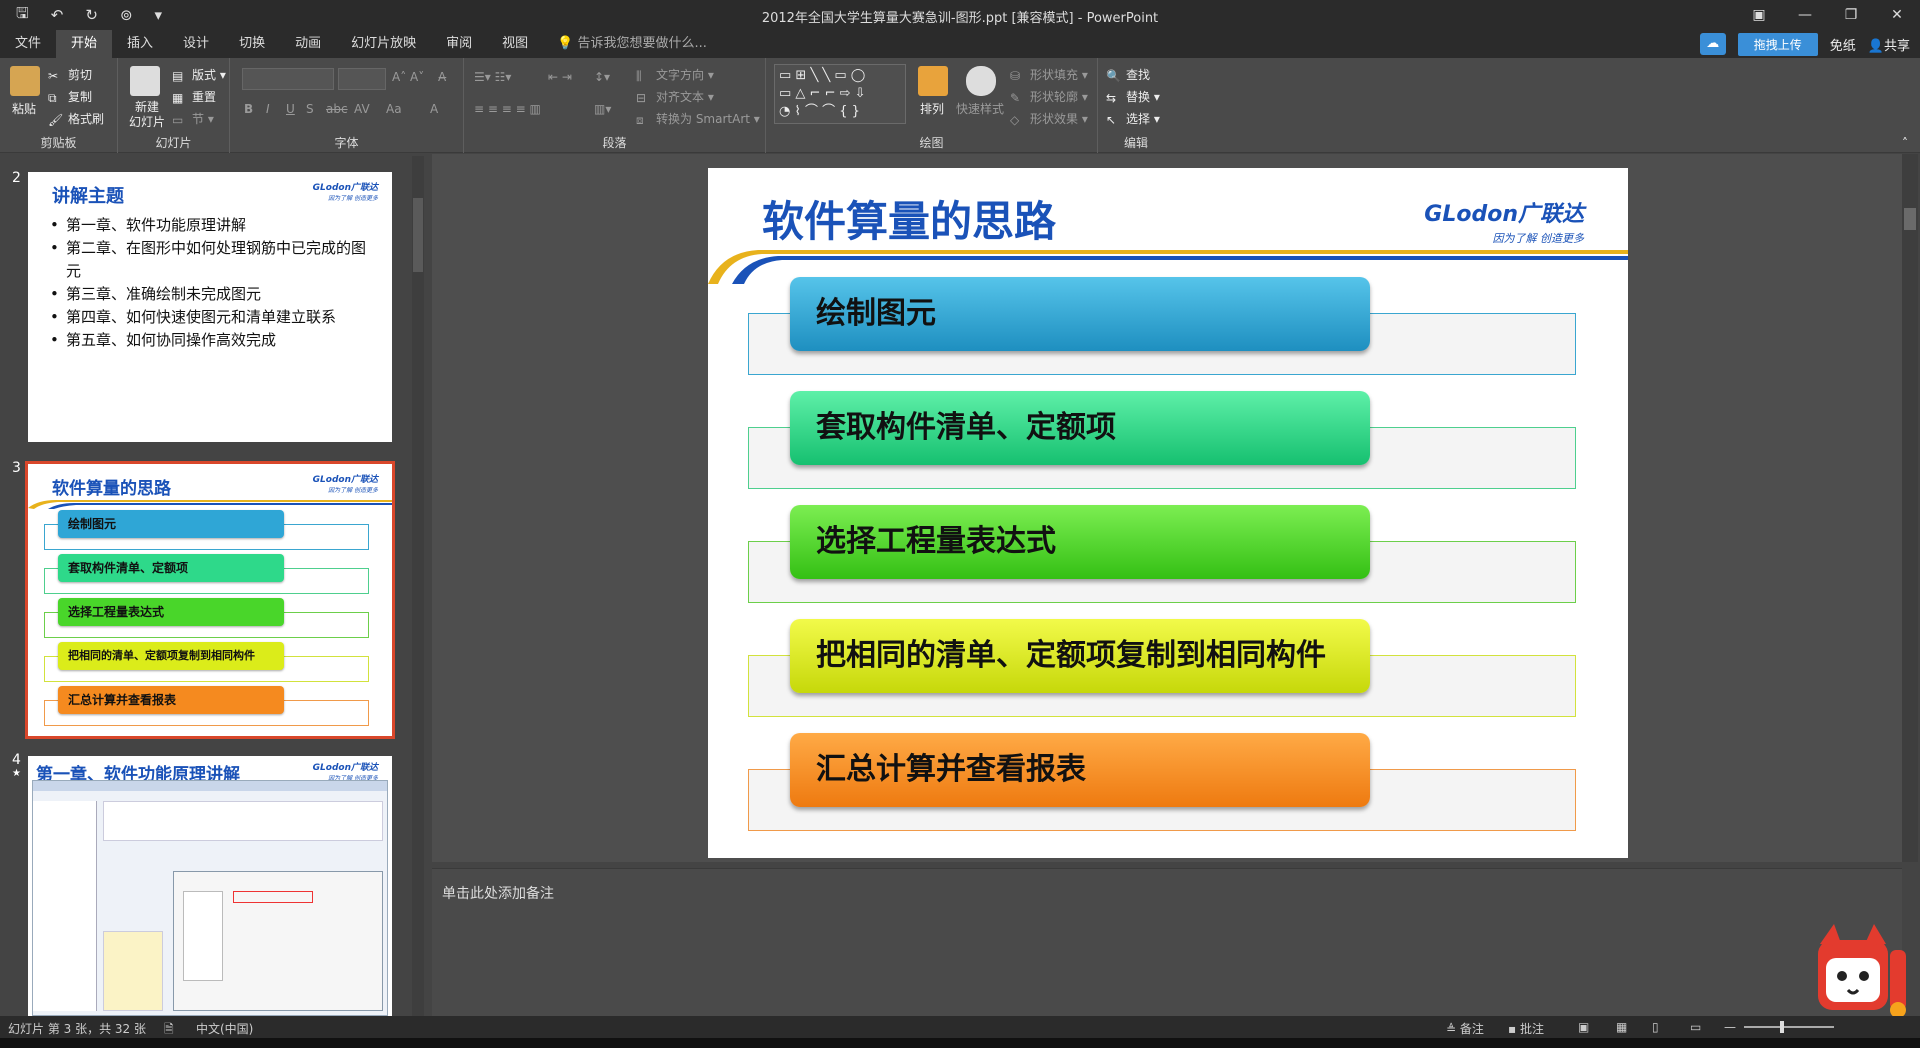 The height and width of the screenshot is (1048, 1920). I want to click on find-button: 🔍 查找, so click(1128, 74).